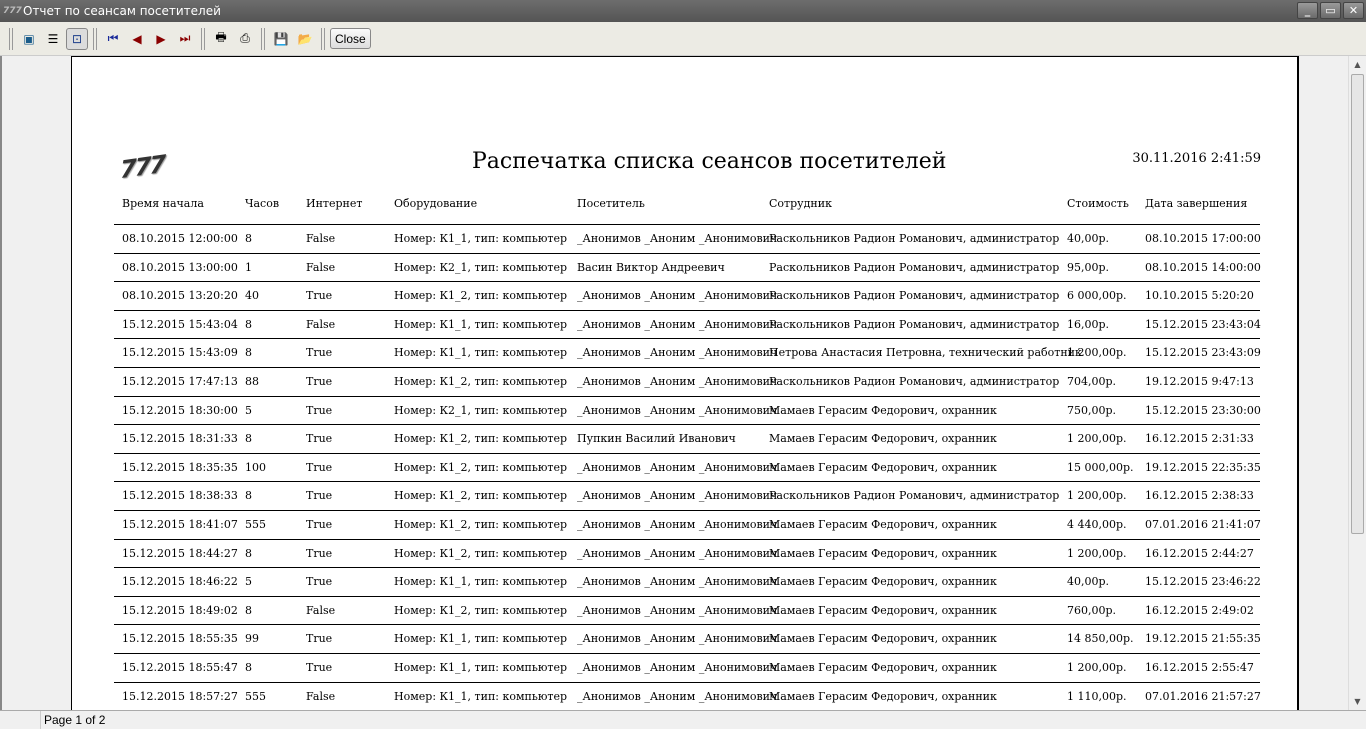 The image size is (1366, 729). I want to click on close-window-button: ✕, so click(1353, 10).